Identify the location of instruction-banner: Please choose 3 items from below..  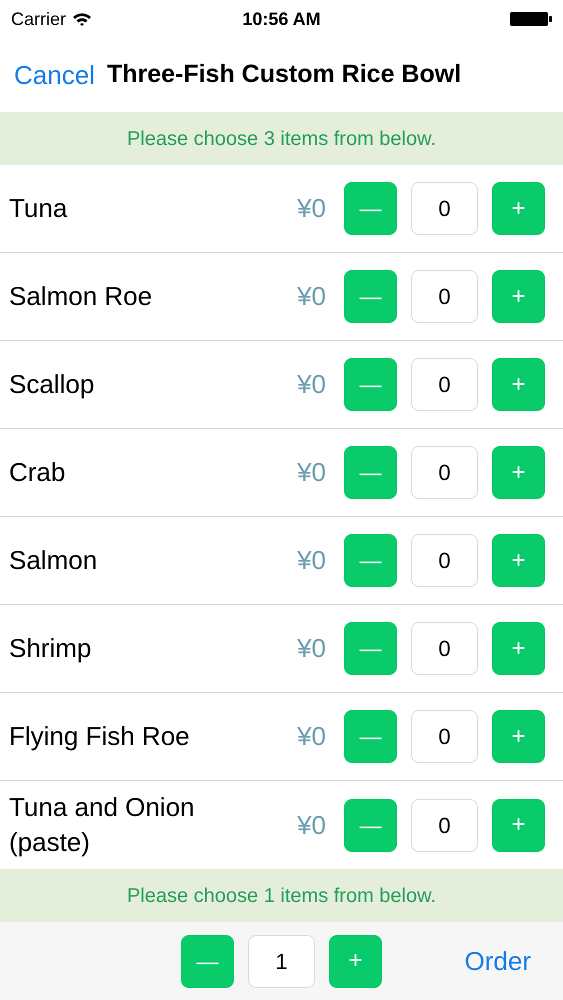
(281, 138).